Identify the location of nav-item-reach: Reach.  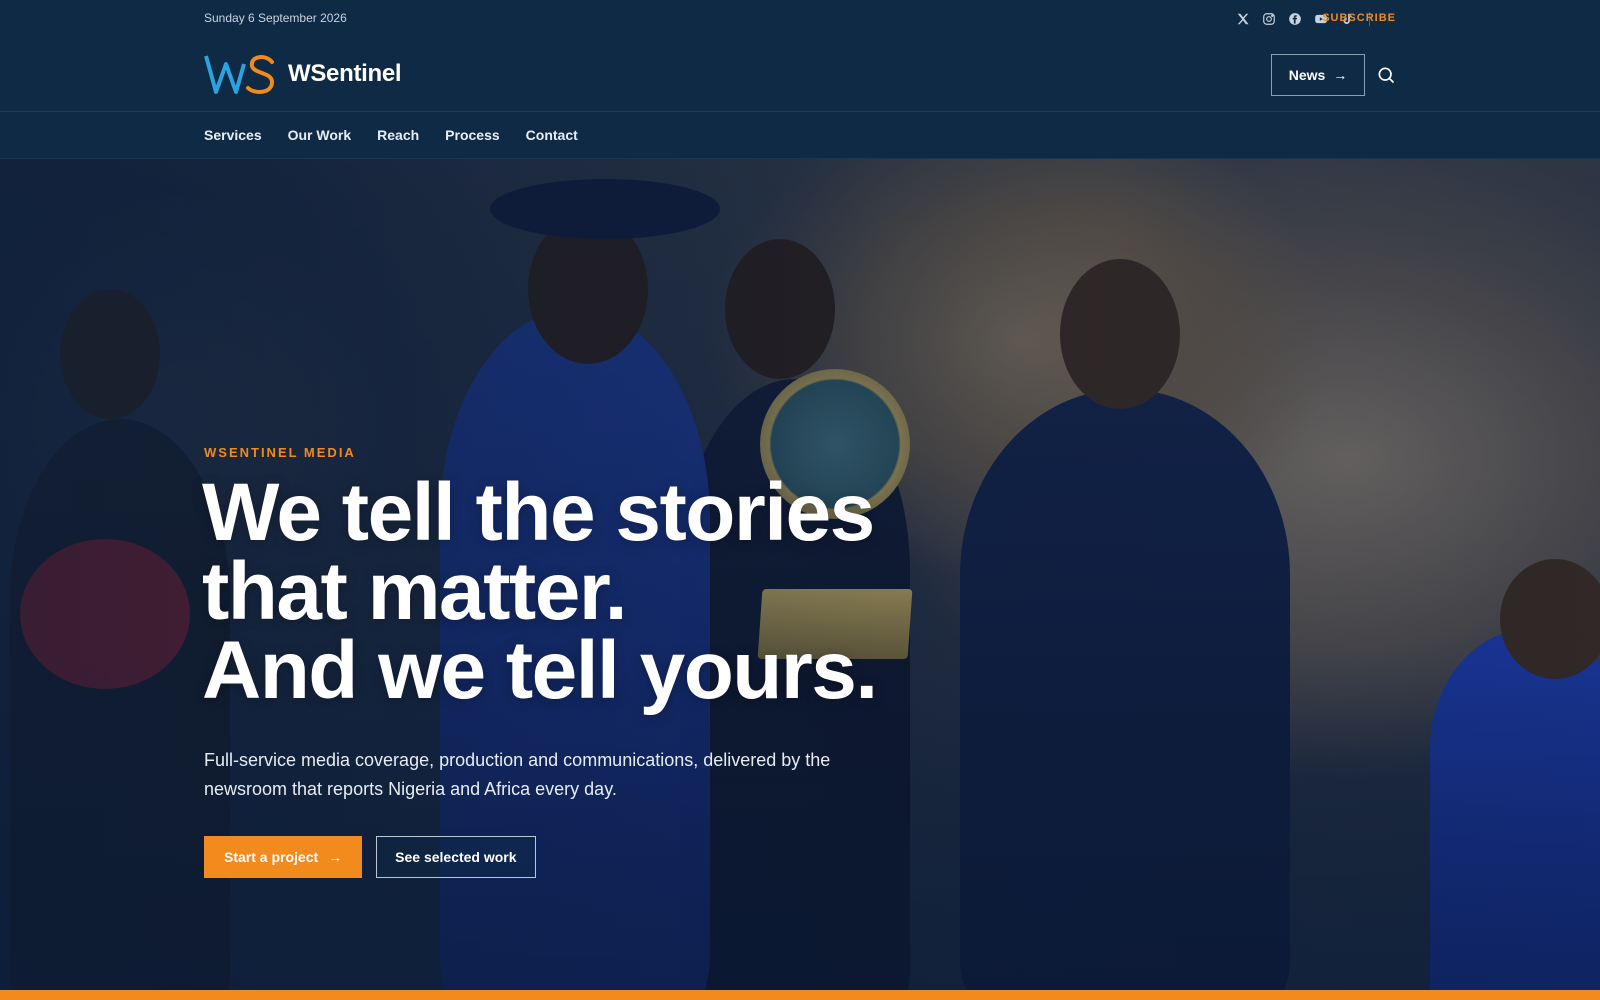
(398, 135).